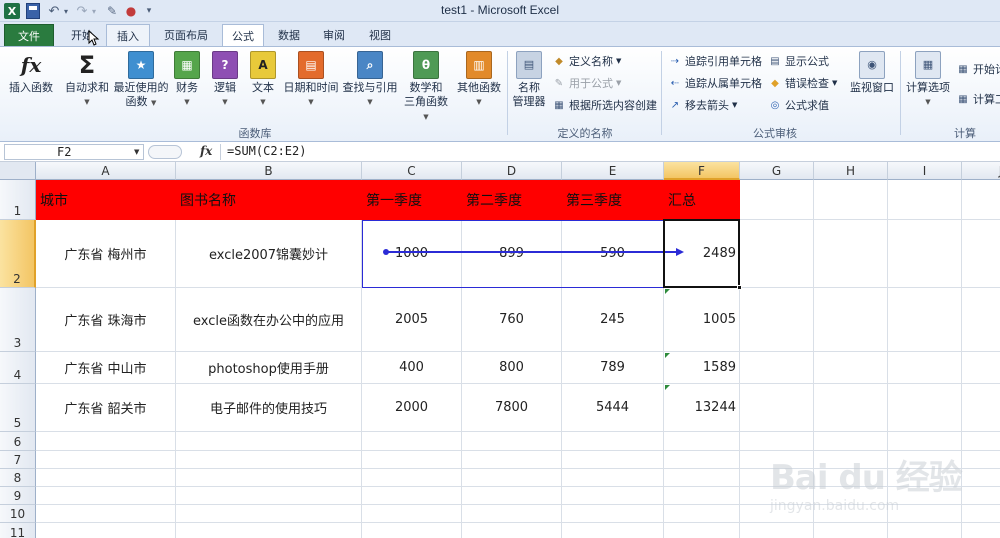 This screenshot has height=538, width=1000. Describe the element at coordinates (851, 441) in the screenshot. I see `cell-h6` at that location.